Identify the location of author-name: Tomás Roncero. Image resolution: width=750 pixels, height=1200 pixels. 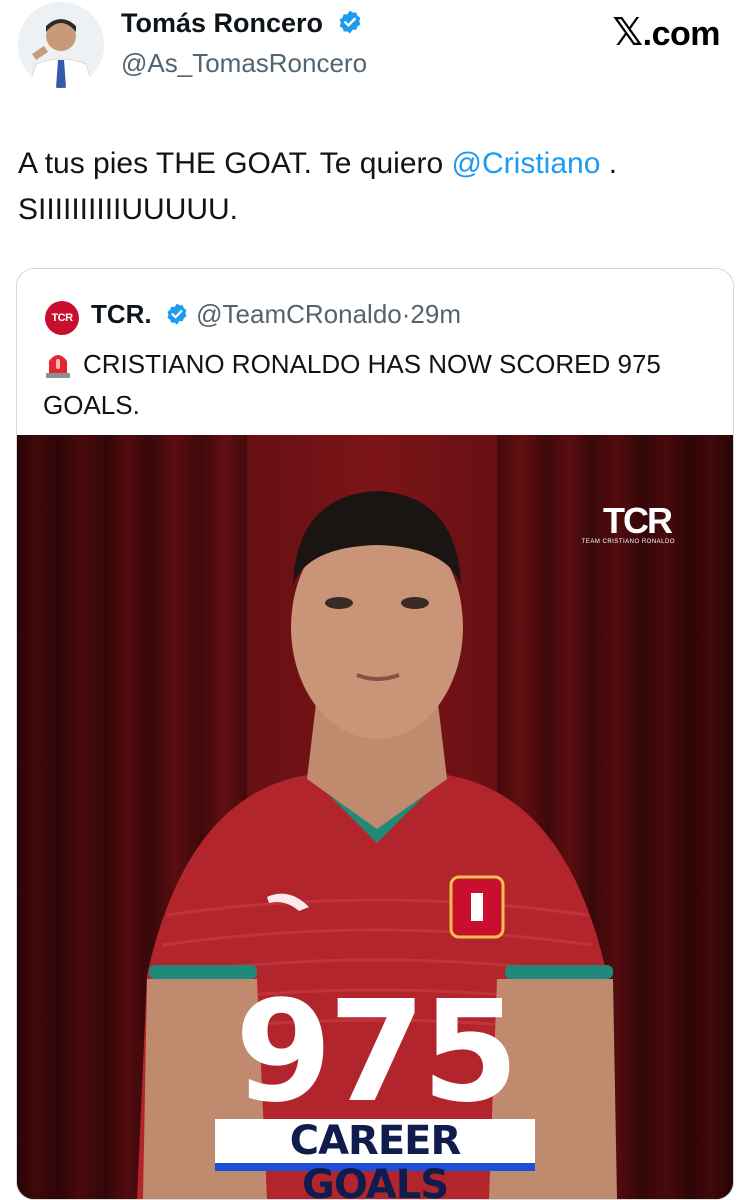
(242, 25).